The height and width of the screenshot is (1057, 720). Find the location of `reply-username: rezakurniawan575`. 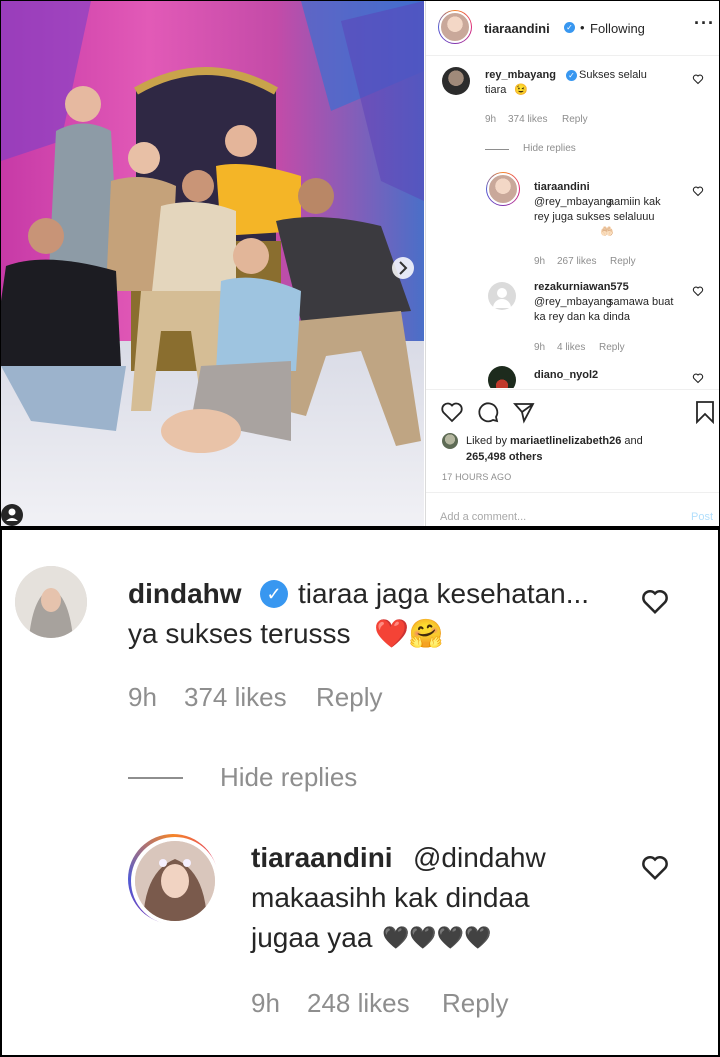

reply-username: rezakurniawan575 is located at coordinates (581, 287).